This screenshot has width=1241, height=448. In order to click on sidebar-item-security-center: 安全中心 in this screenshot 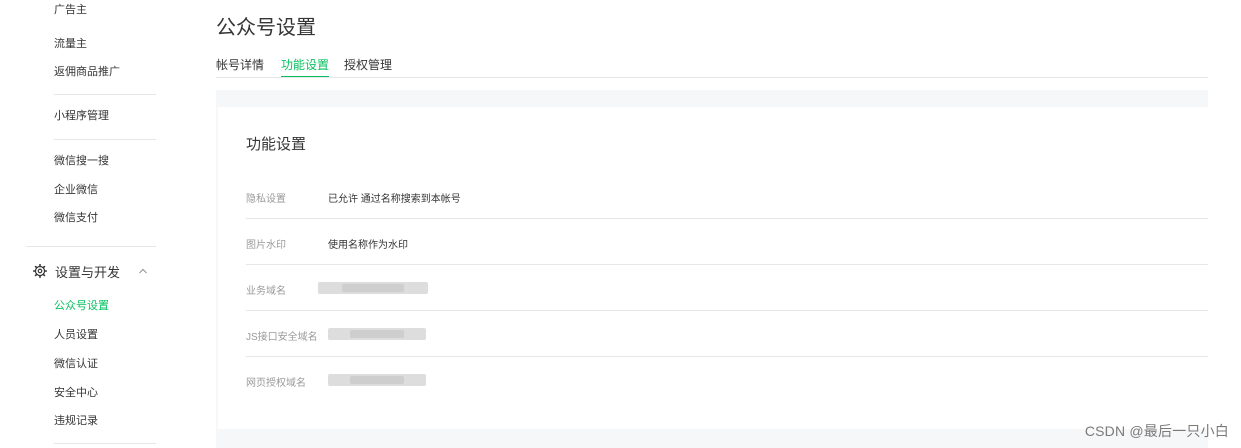, I will do `click(76, 393)`.